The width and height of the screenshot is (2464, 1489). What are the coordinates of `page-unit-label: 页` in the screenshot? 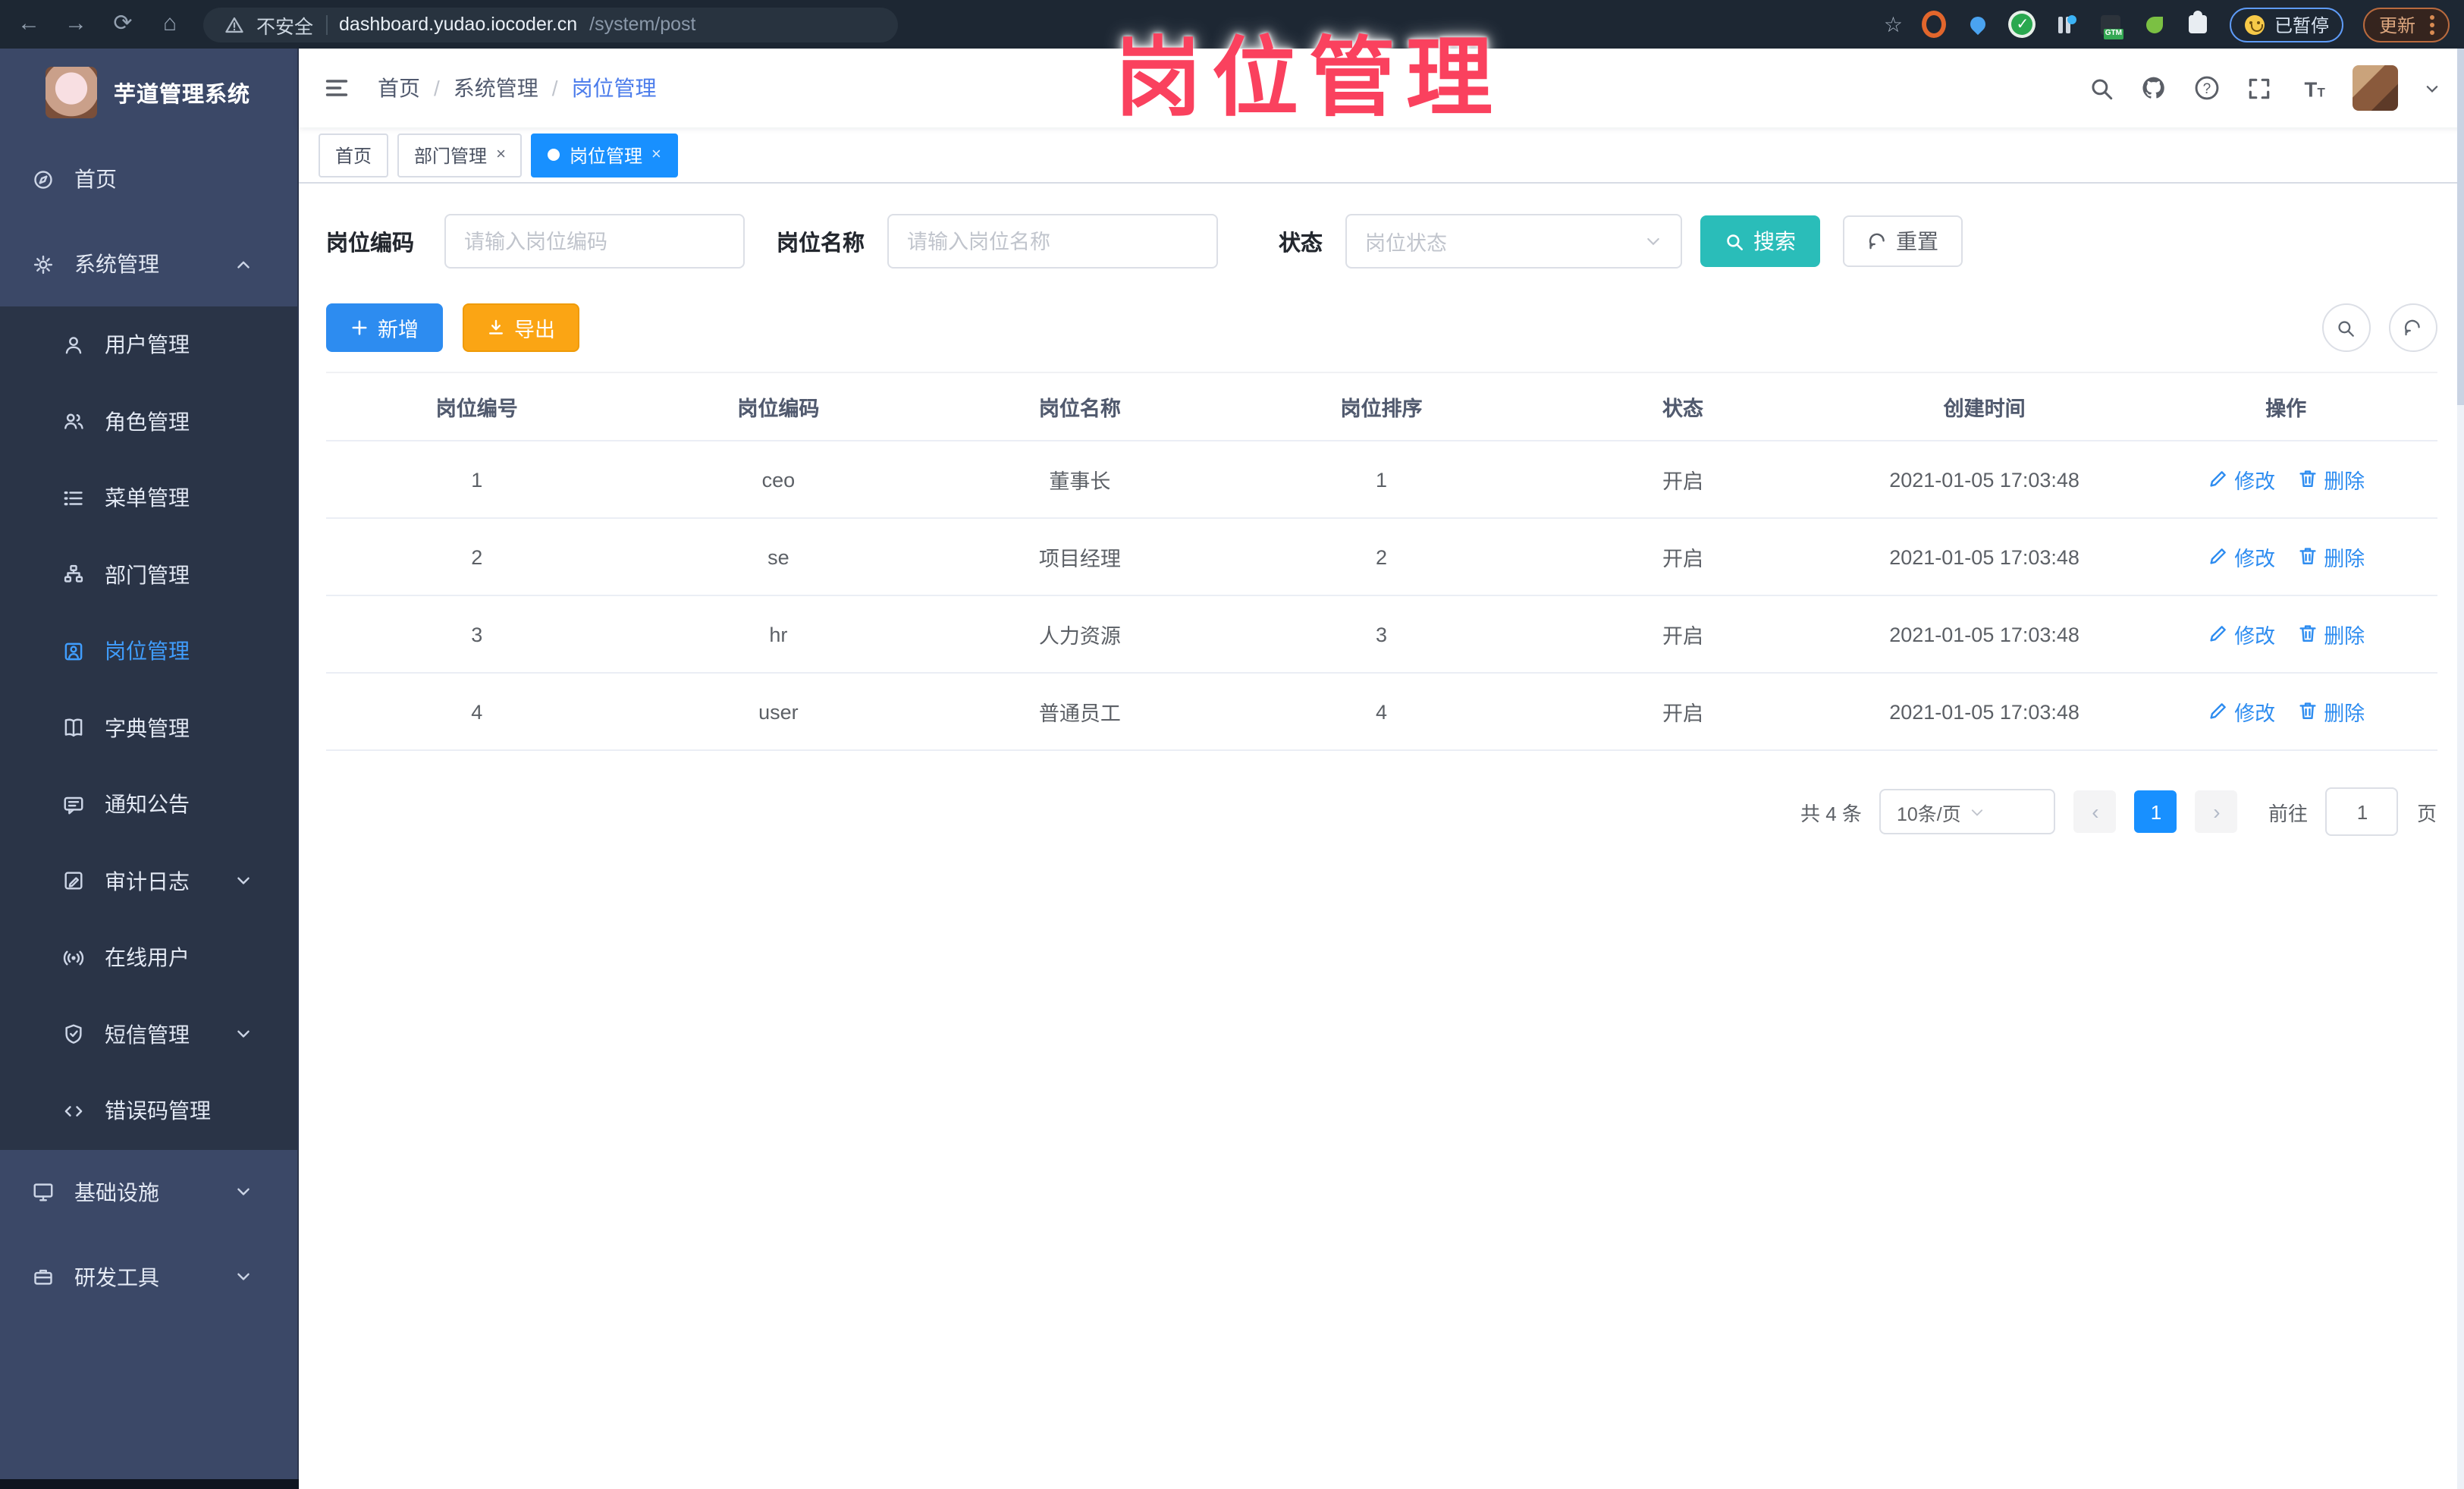 It's located at (2426, 813).